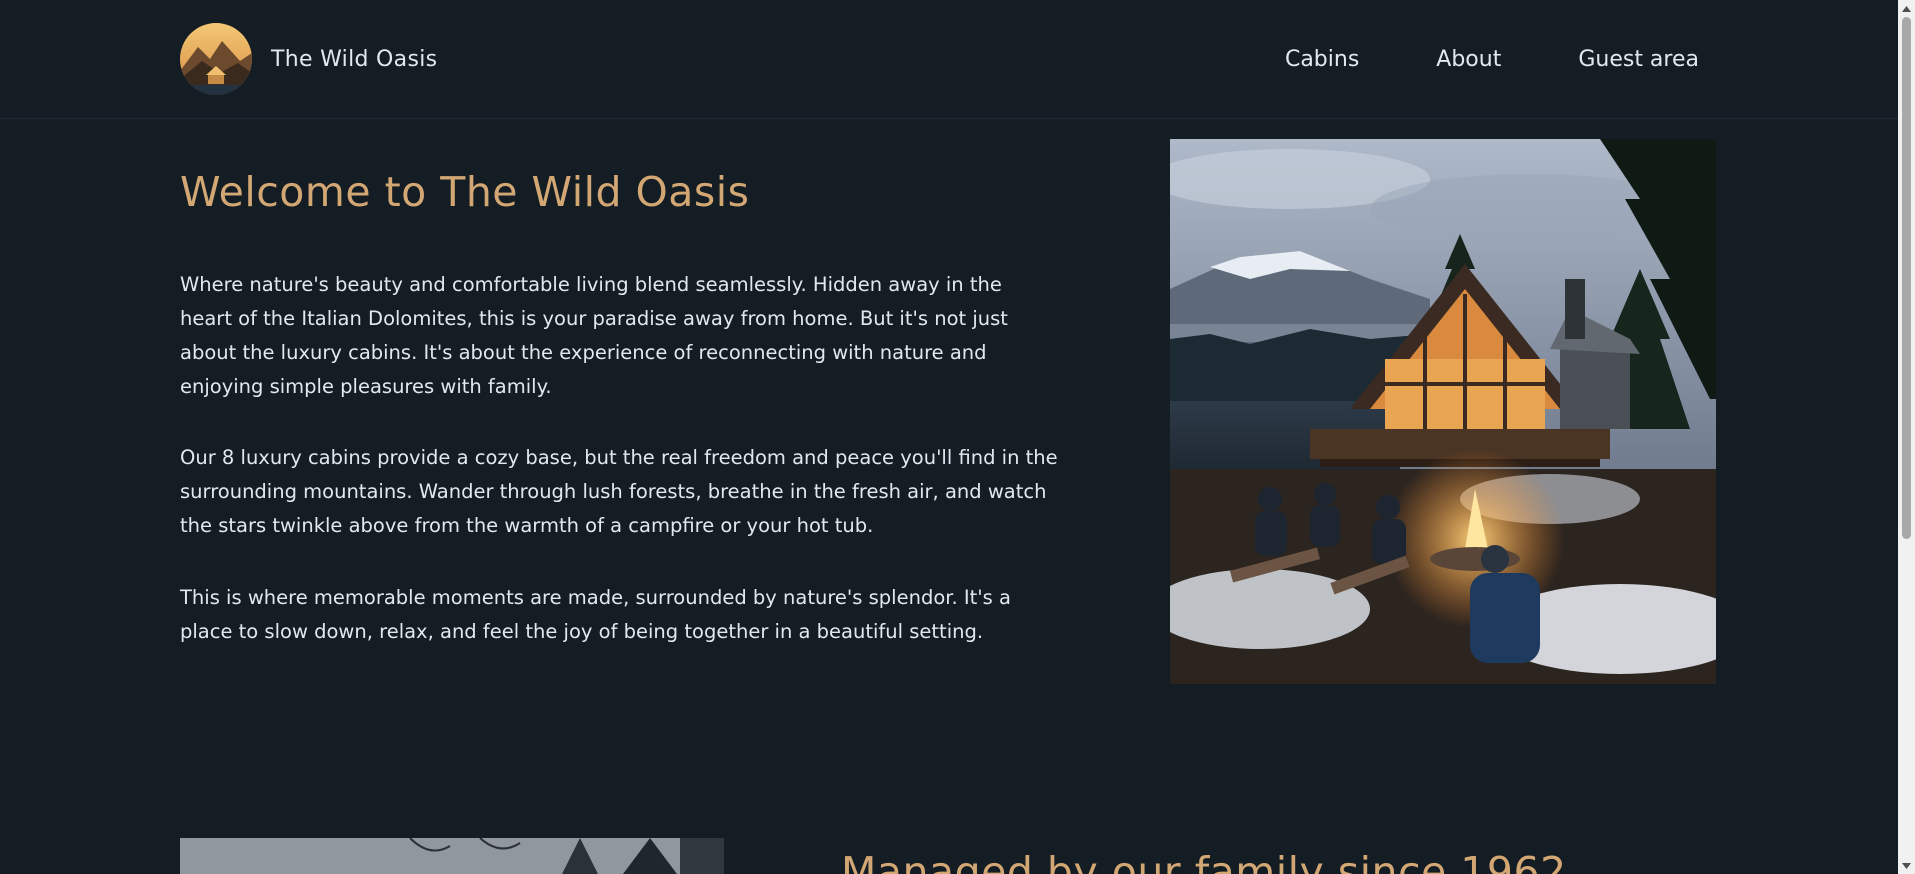 This screenshot has width=1915, height=874. Describe the element at coordinates (1204, 861) in the screenshot. I see `family-section-title: Managed by our family since 1962` at that location.